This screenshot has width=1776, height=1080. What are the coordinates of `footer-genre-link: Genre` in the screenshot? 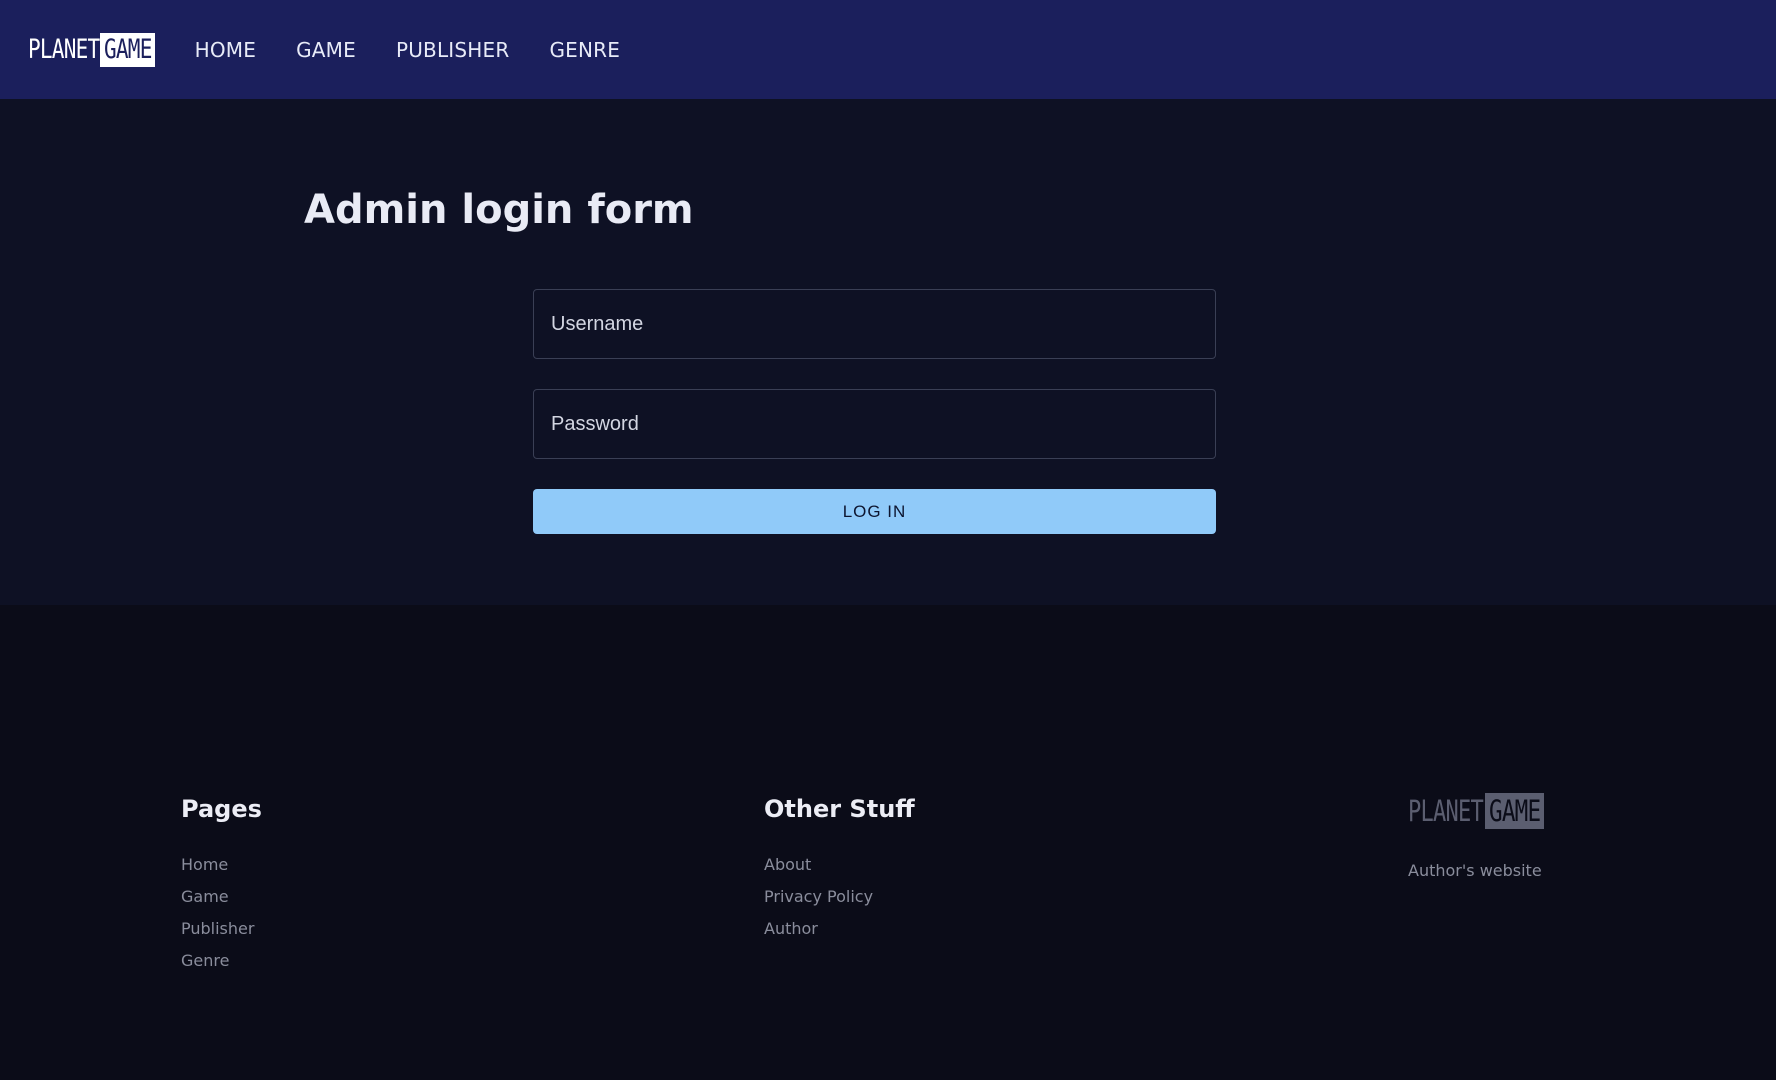 It's located at (221, 961).